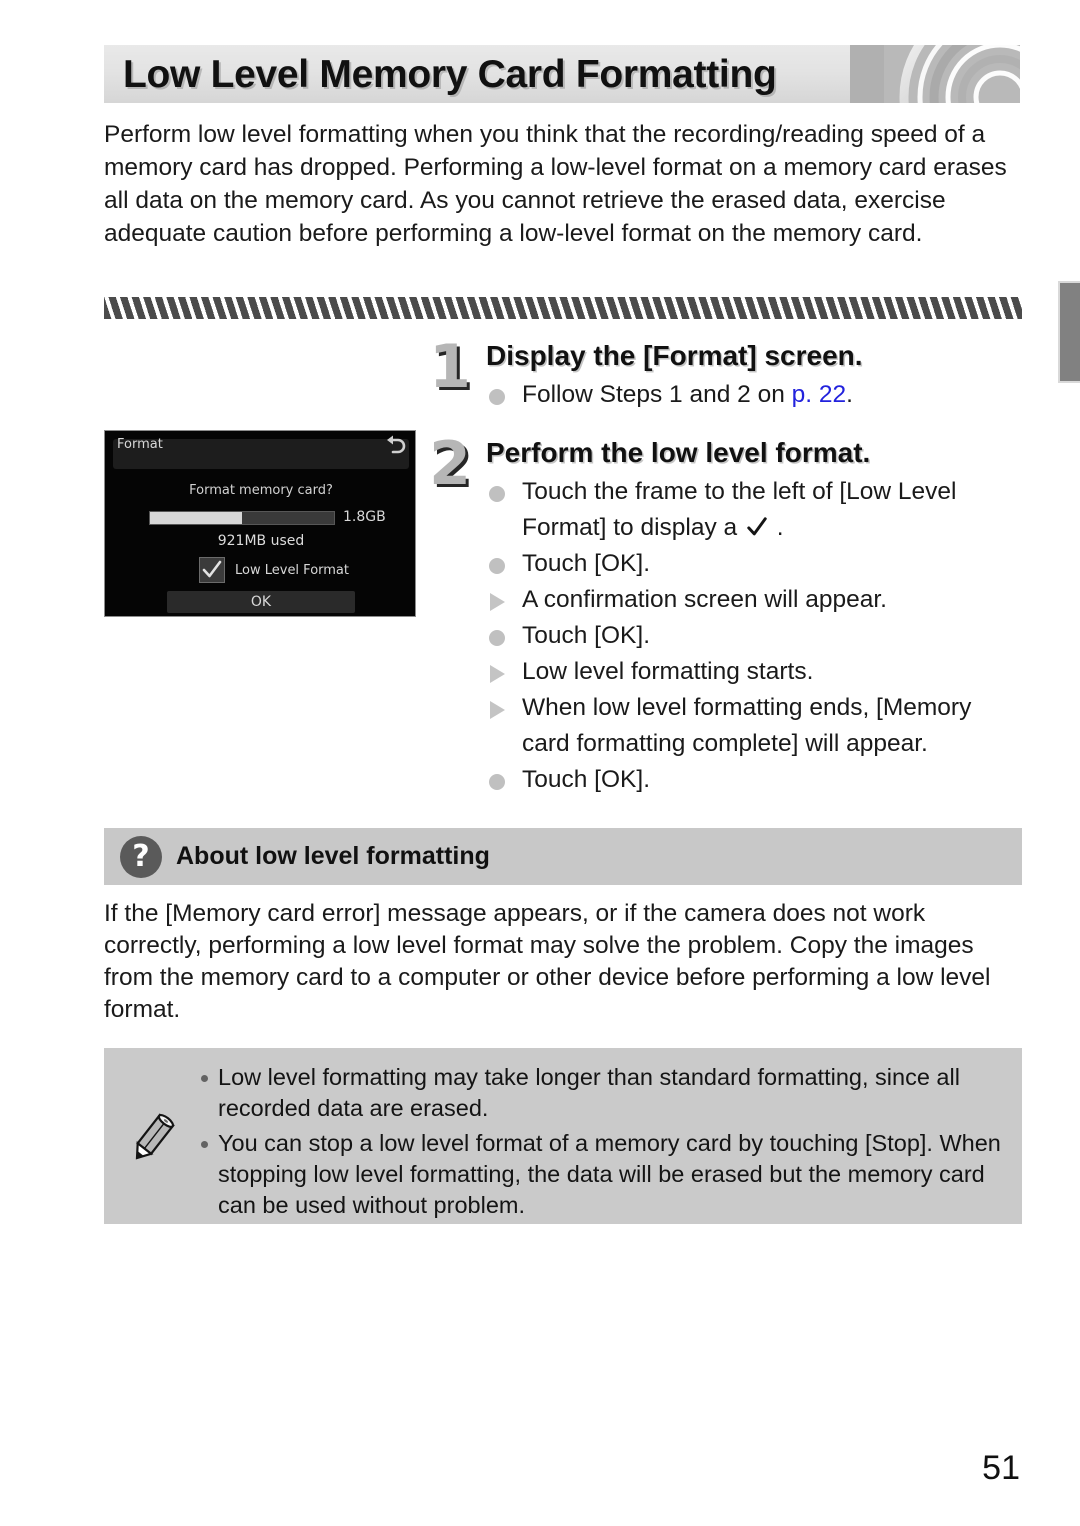 This screenshot has height=1526, width=1080. What do you see at coordinates (140, 444) in the screenshot?
I see `camera-screen-title: Format` at bounding box center [140, 444].